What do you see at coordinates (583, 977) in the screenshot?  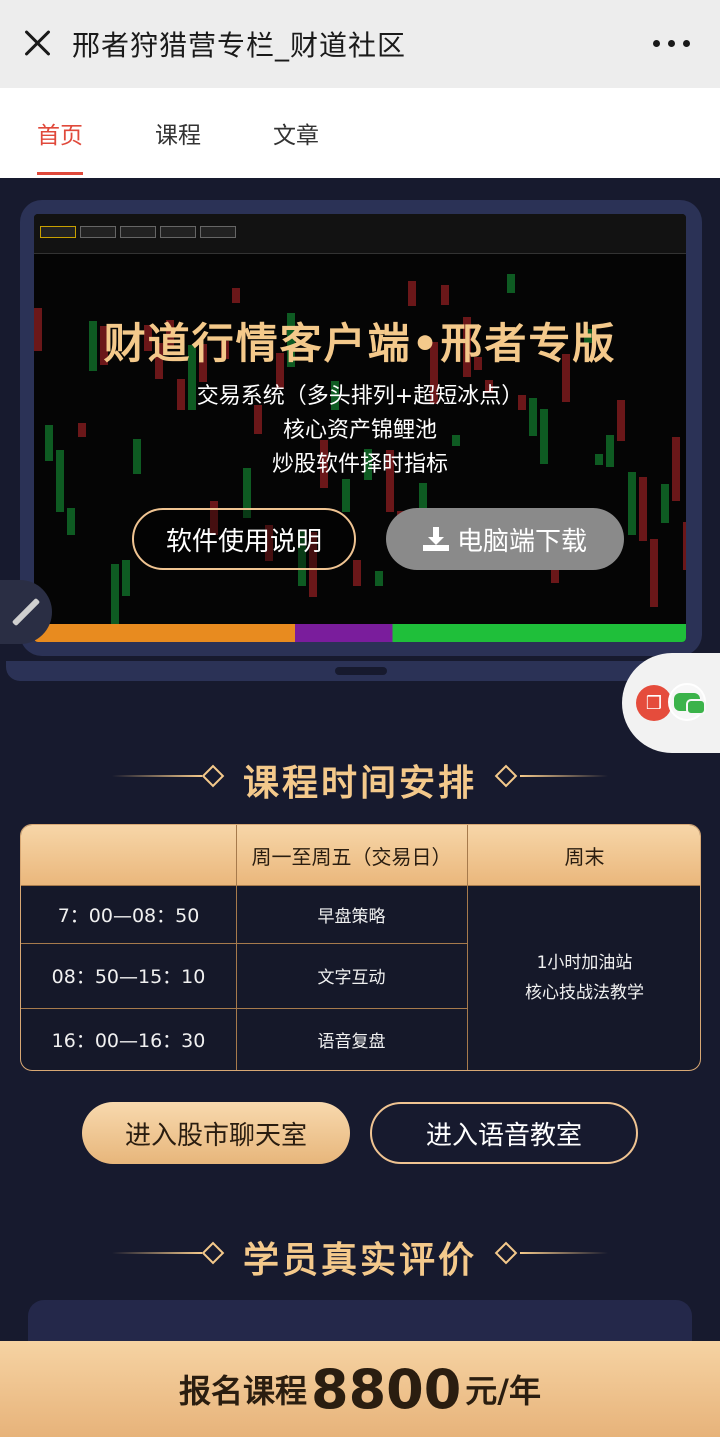 I see `table-cell-weekend: 1小时加油站 核心技战法教学` at bounding box center [583, 977].